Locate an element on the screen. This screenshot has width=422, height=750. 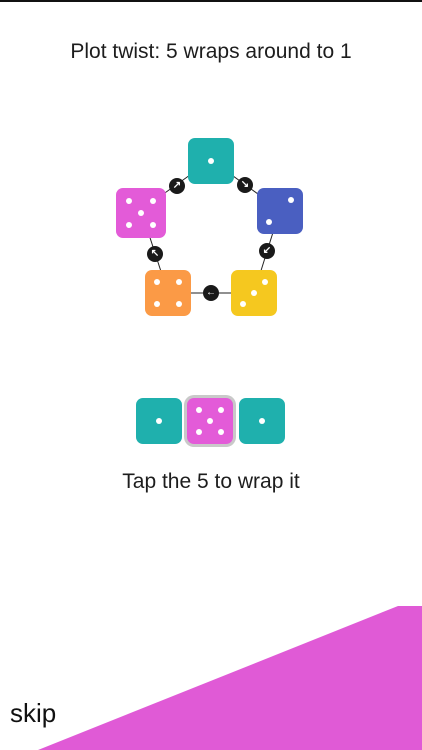
arrow-4-to-5-icon: ↖ is located at coordinates (155, 254).